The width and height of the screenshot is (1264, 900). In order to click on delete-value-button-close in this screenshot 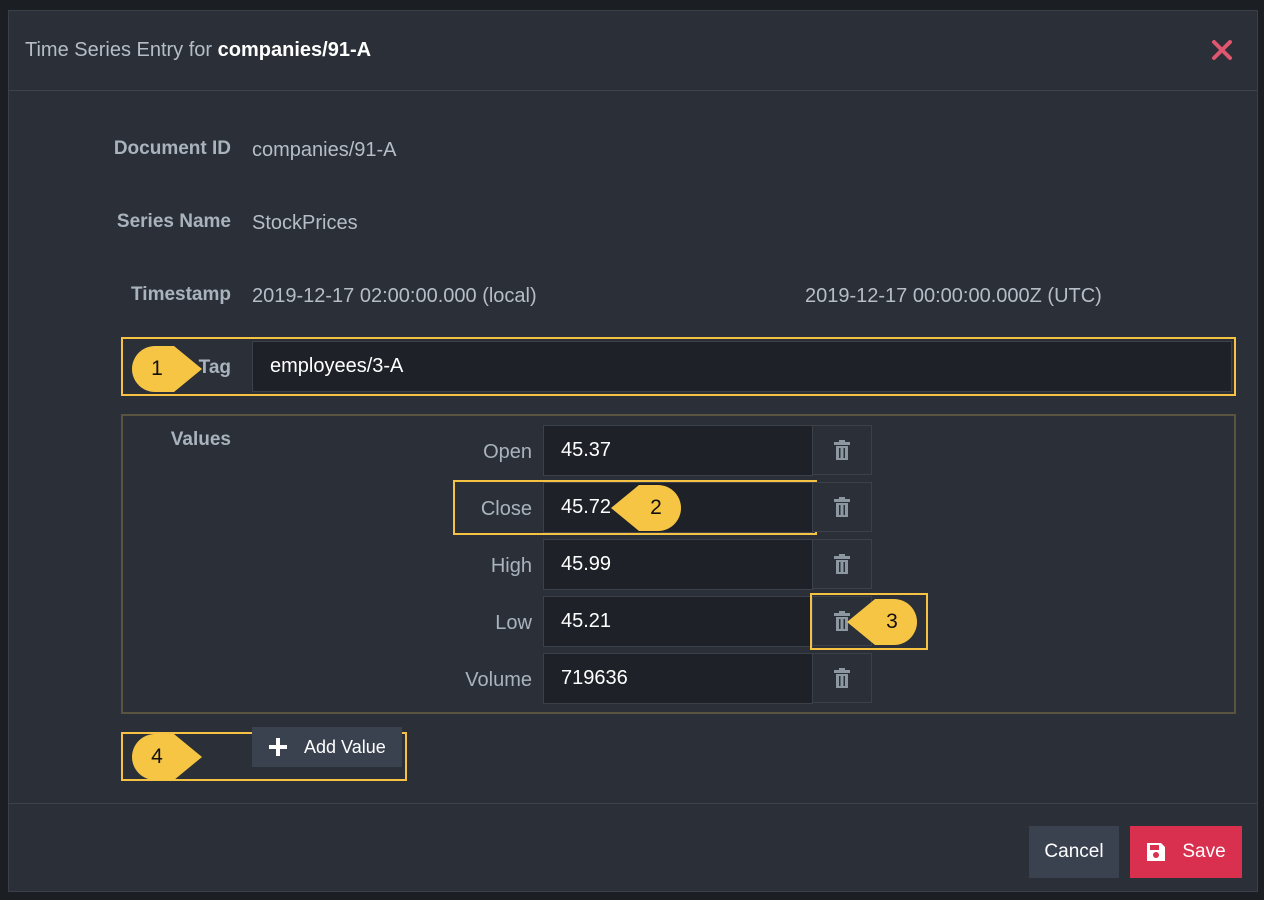, I will do `click(842, 507)`.